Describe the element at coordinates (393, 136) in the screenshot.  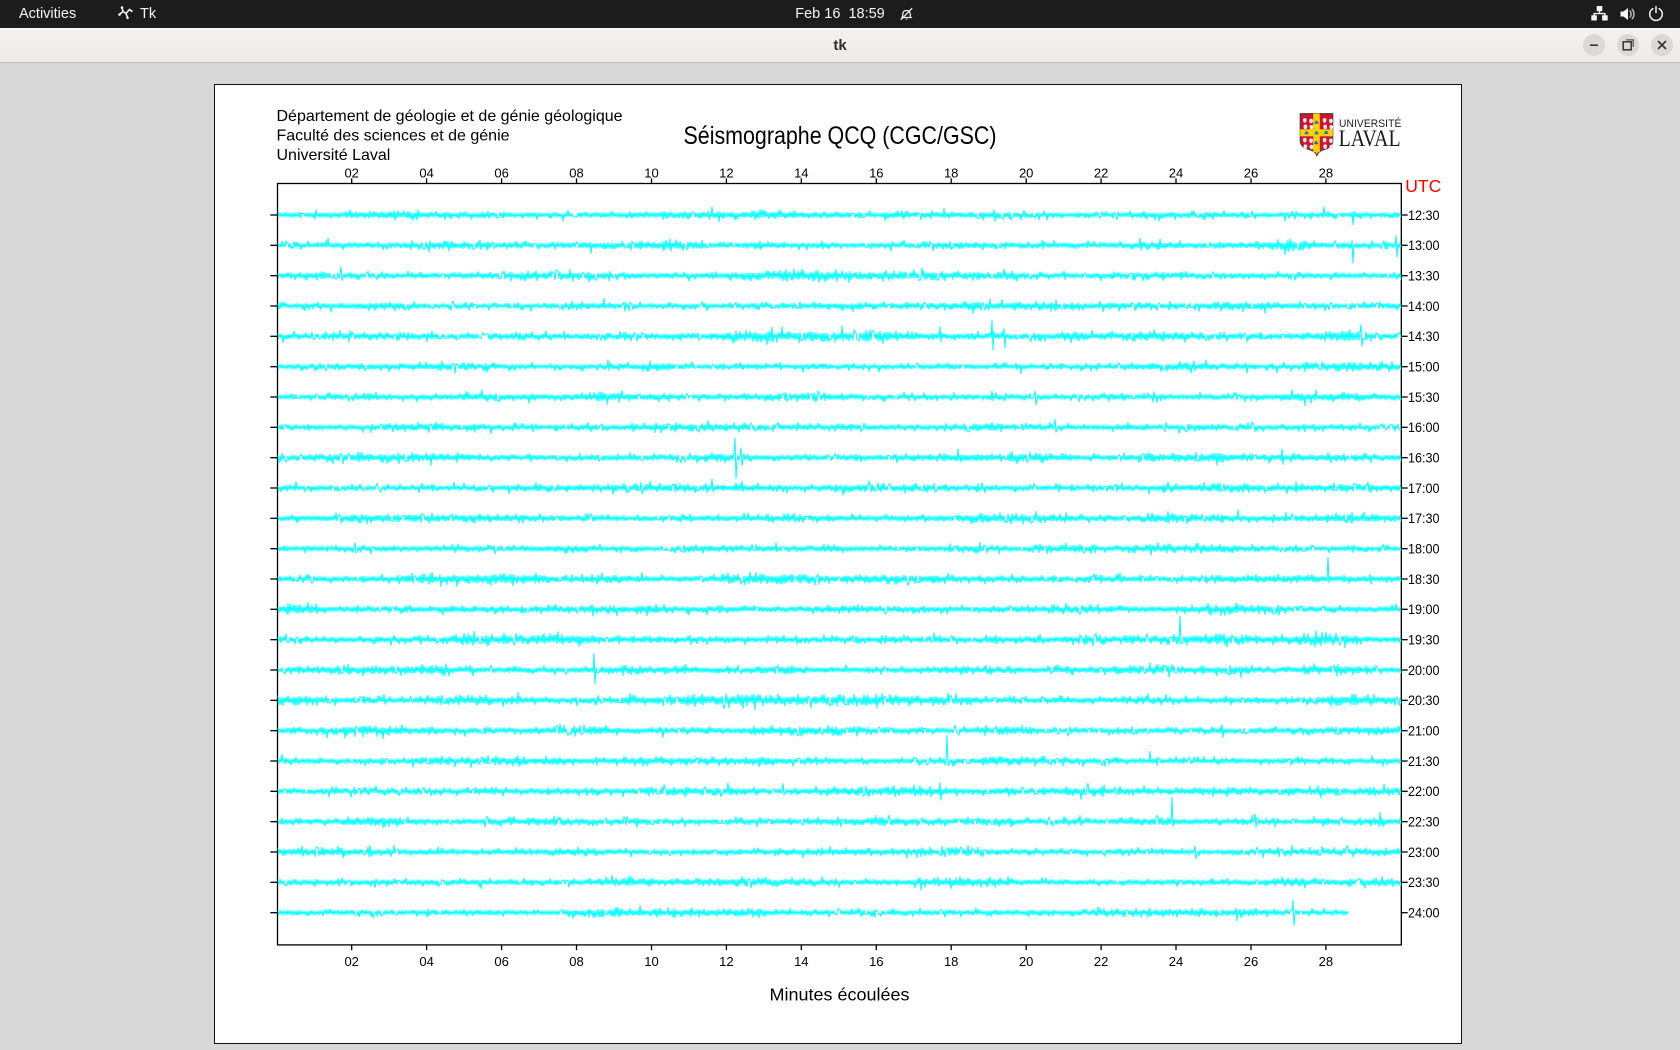
I see `svg-text:Faculté des sciences et de gén: Faculté des sciences et de génie` at that location.